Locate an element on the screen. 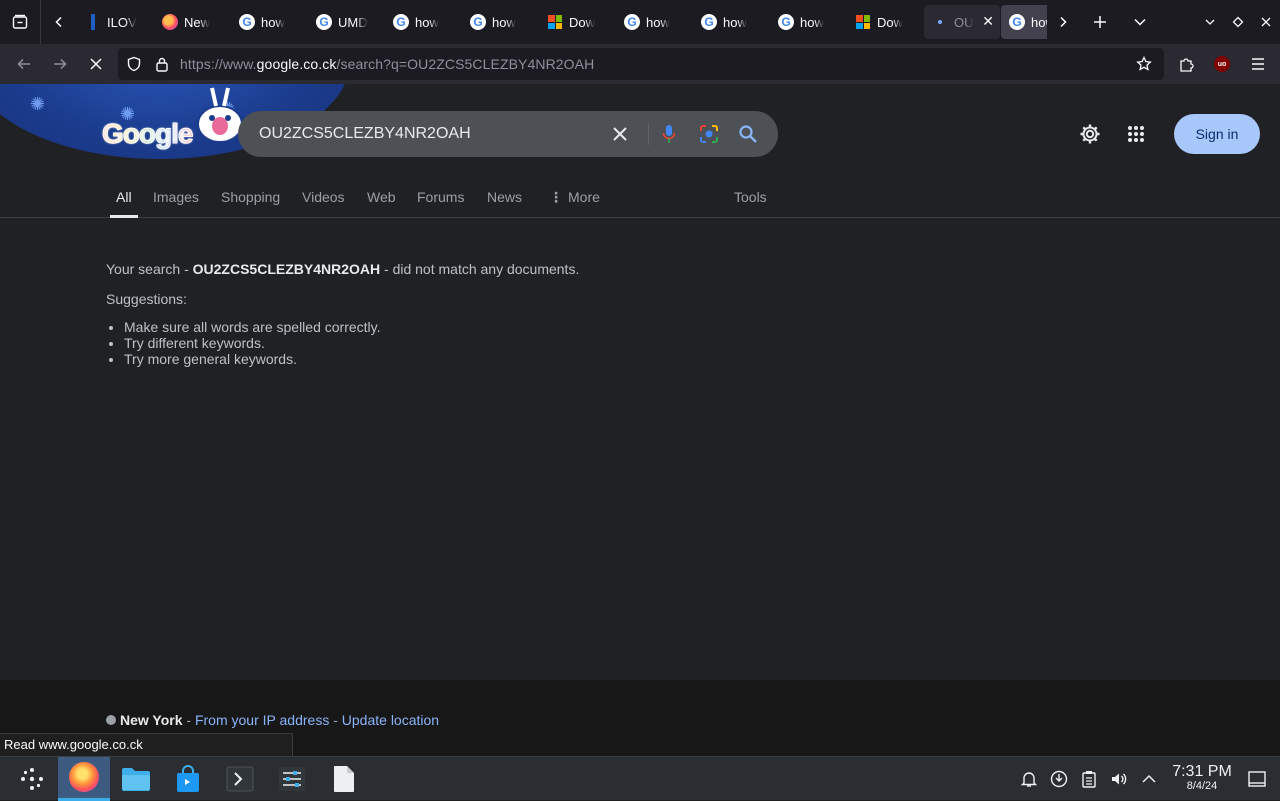 The height and width of the screenshot is (801, 1280). tab-label: New is located at coordinates (197, 22).